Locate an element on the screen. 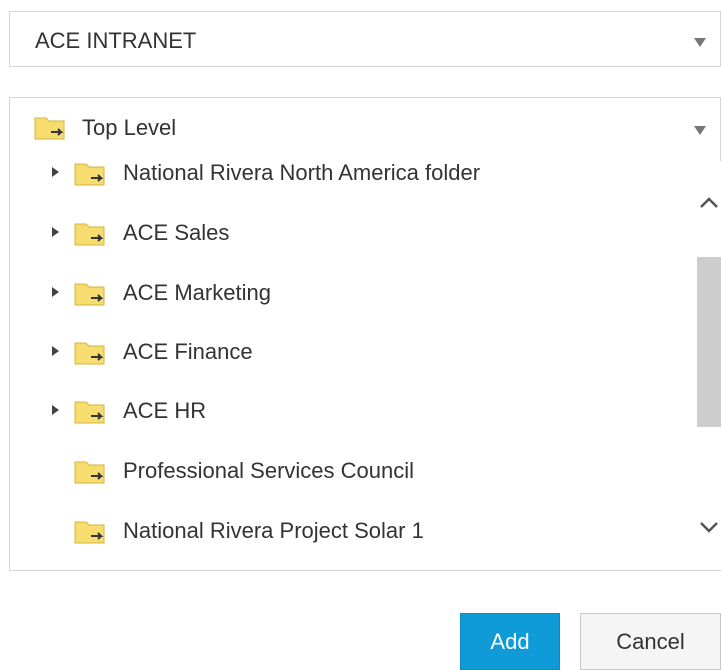 The height and width of the screenshot is (670, 721). scrollbar is located at coordinates (708, 365).